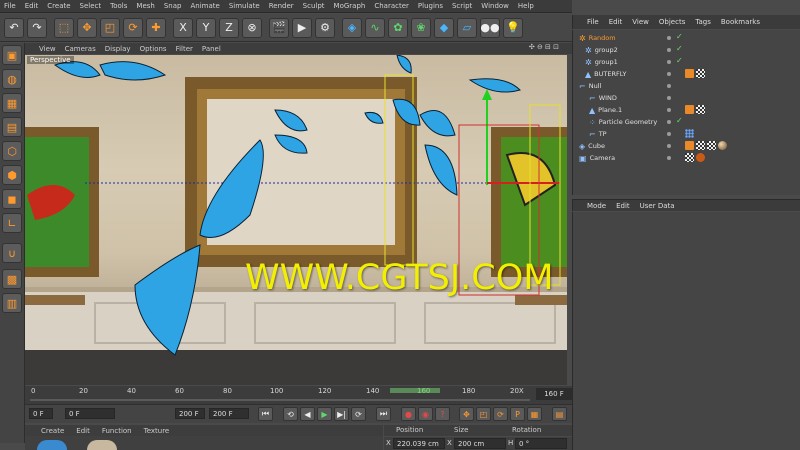  Describe the element at coordinates (302, 27) in the screenshot. I see `render-picture-viewer-icon: ▶` at that location.